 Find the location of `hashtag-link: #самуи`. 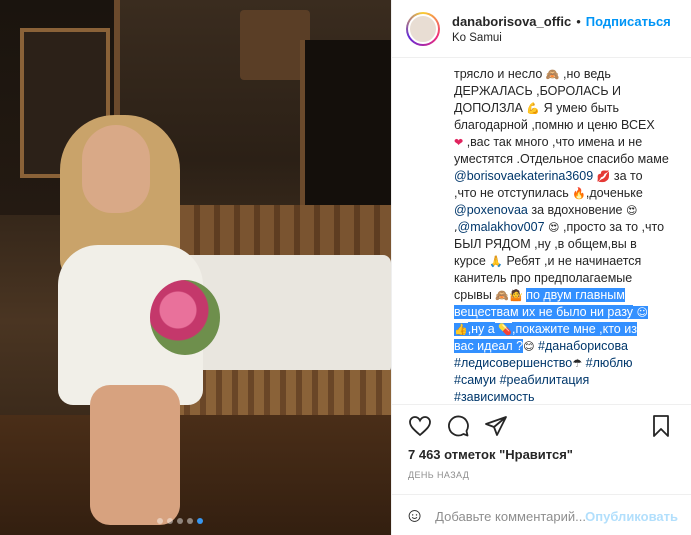

hashtag-link: #самуи is located at coordinates (475, 380).